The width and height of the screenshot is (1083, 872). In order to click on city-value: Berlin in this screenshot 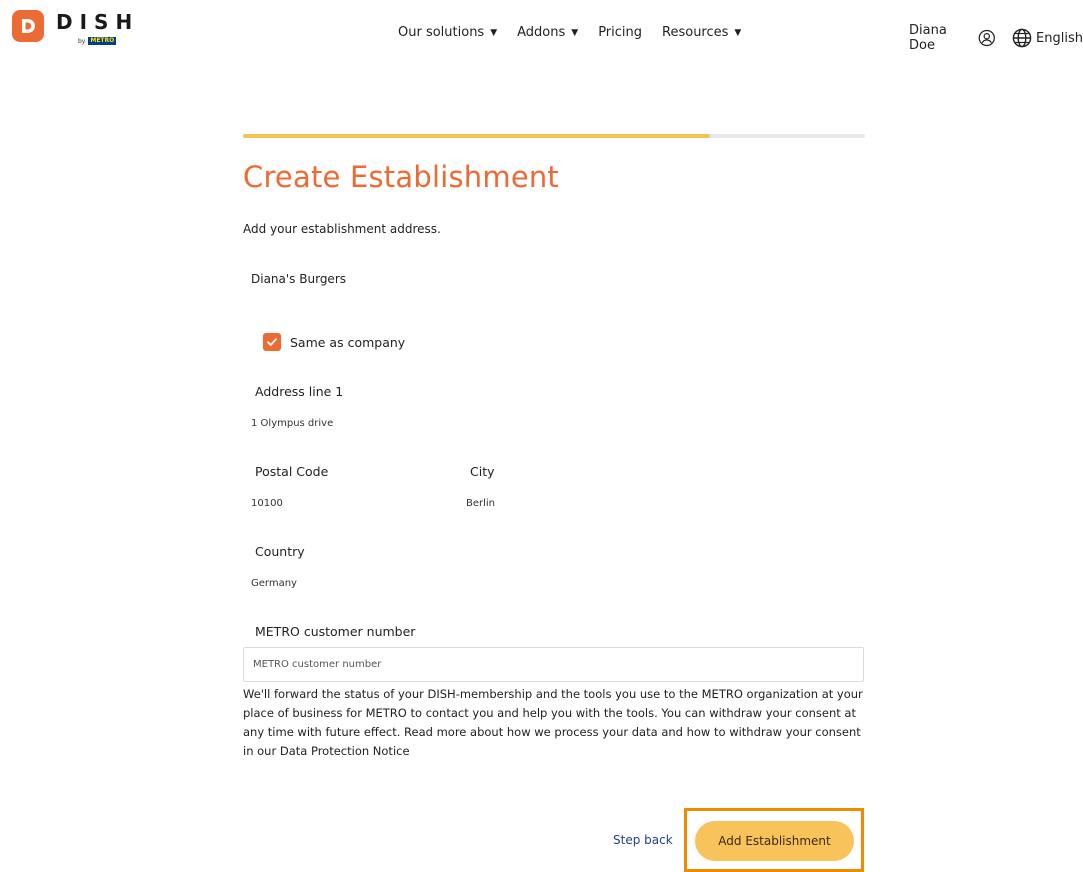, I will do `click(481, 503)`.